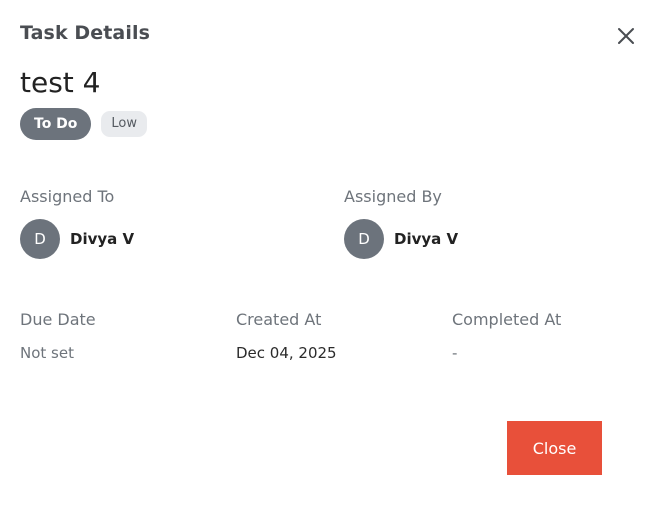 Image resolution: width=646 pixels, height=511 pixels. What do you see at coordinates (58, 319) in the screenshot?
I see `due-date-label: Due Date` at bounding box center [58, 319].